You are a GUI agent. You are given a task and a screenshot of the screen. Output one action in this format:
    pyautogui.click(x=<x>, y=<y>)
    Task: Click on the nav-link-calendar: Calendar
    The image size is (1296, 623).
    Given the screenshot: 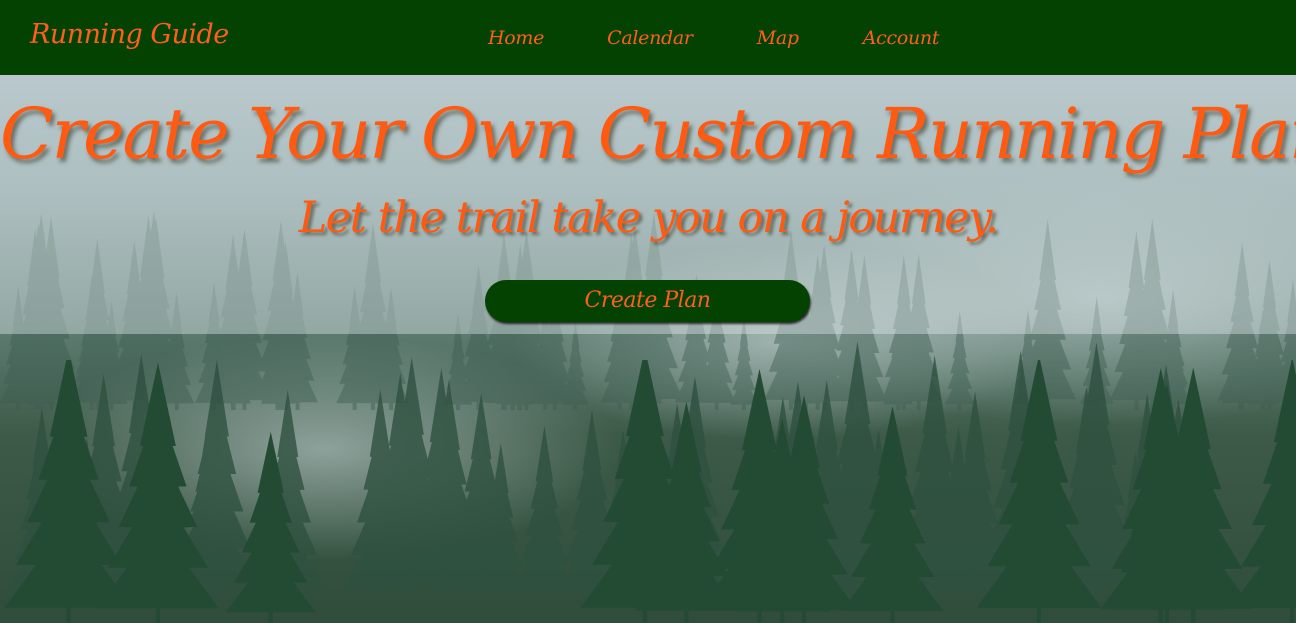 What is the action you would take?
    pyautogui.click(x=650, y=38)
    